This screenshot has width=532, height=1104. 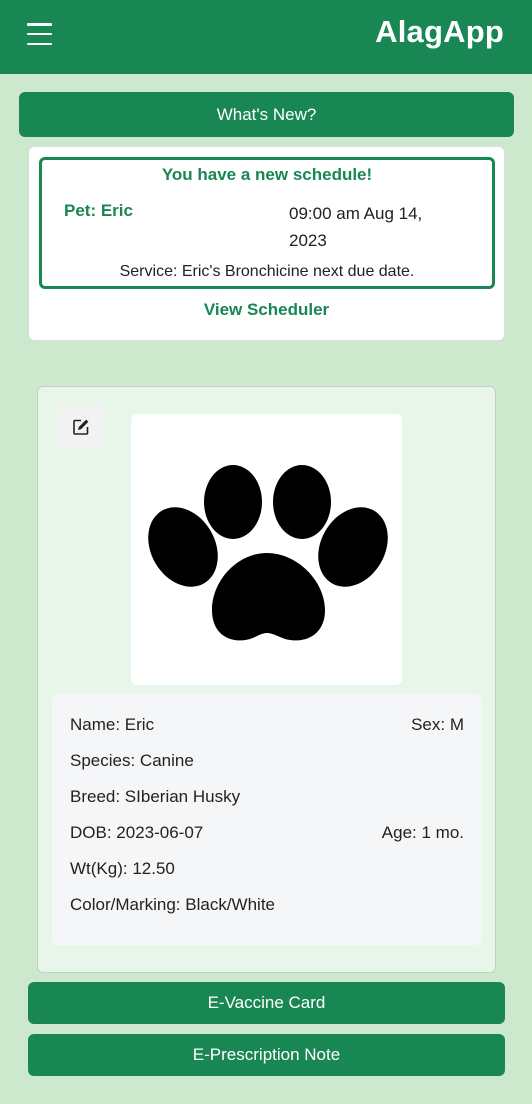 What do you see at coordinates (267, 174) in the screenshot?
I see `notice-title: You have a new schedule!` at bounding box center [267, 174].